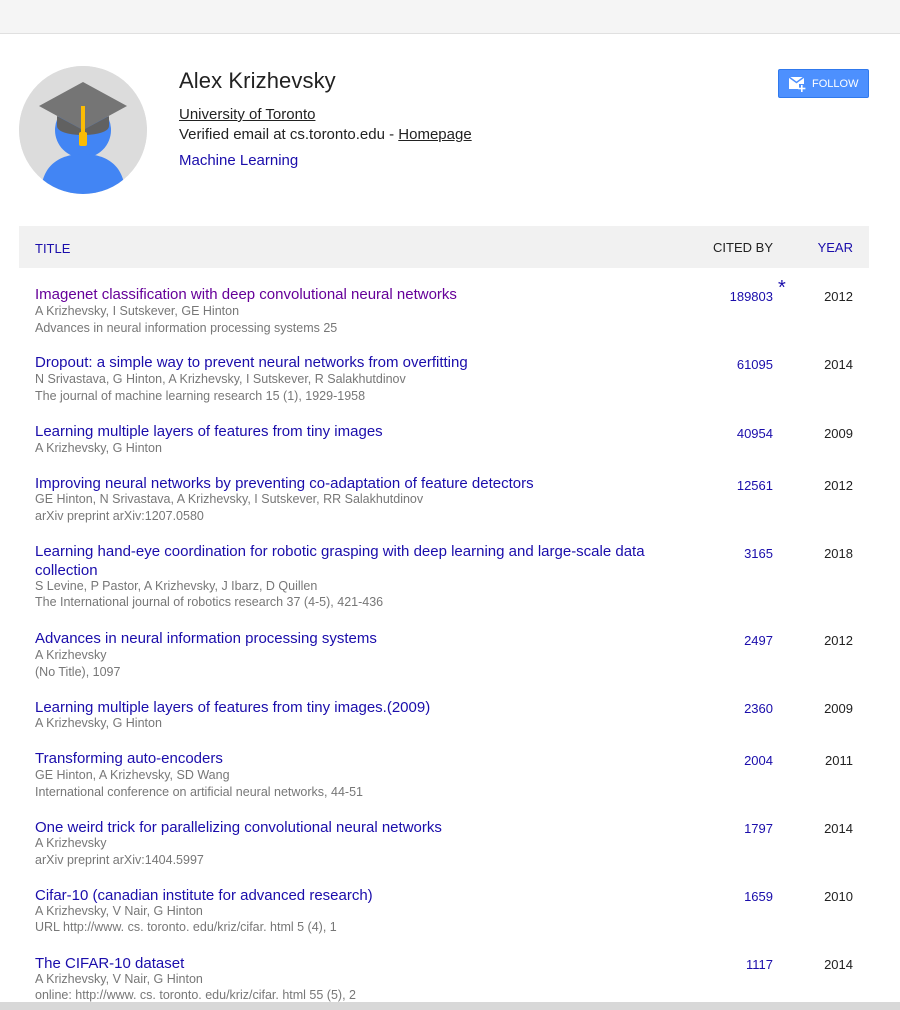 The image size is (900, 1010). I want to click on cited-by-count: 2360, so click(758, 708).